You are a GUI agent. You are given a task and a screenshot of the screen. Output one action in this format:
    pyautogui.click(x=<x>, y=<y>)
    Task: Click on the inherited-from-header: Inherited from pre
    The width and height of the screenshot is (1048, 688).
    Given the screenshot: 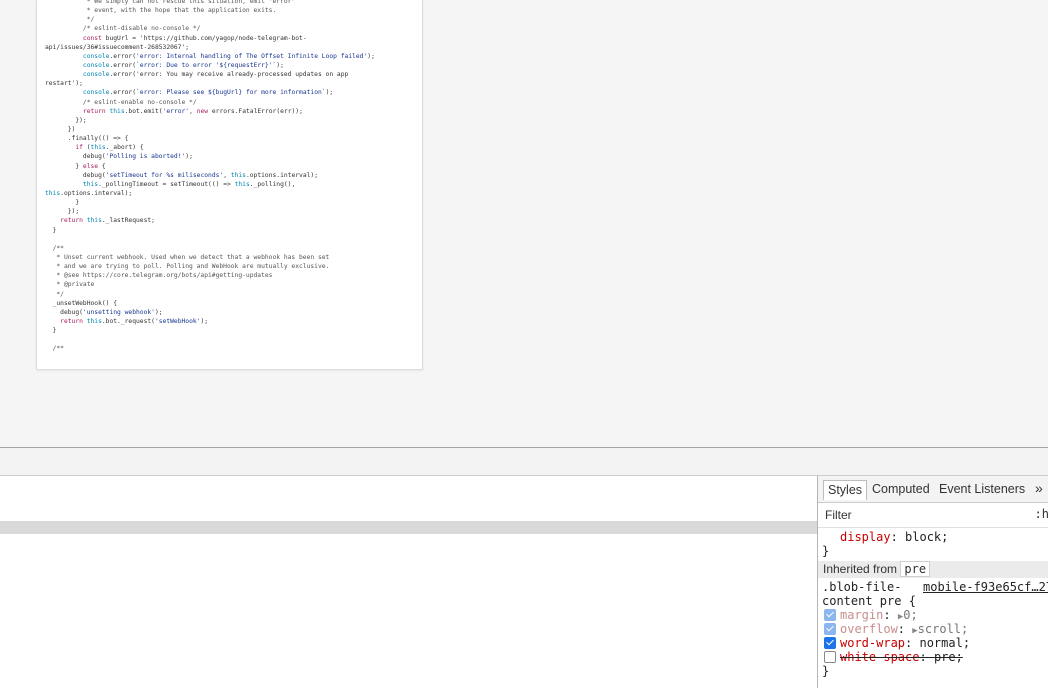 What is the action you would take?
    pyautogui.click(x=933, y=569)
    